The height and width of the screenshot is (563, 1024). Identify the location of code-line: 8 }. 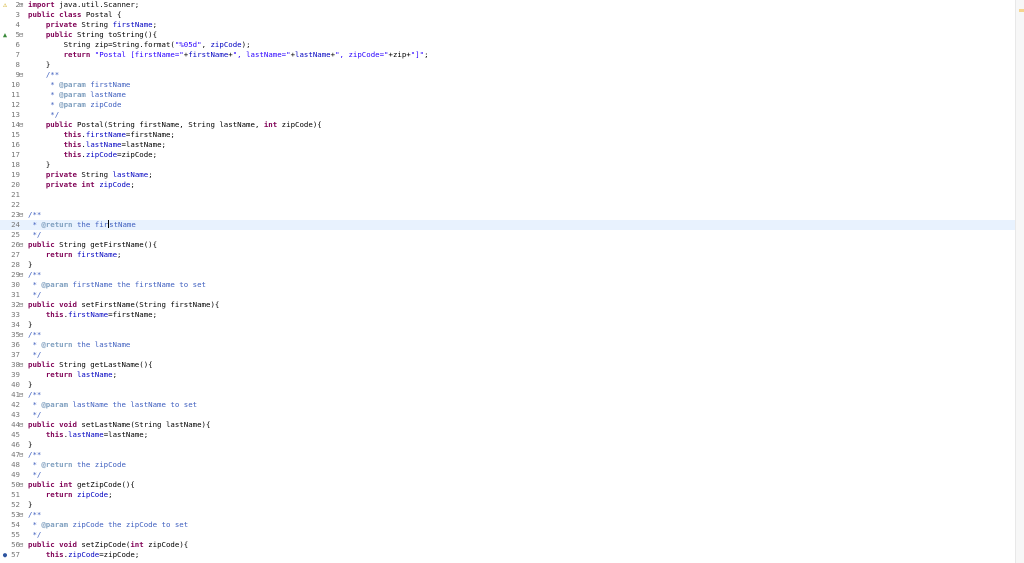
(507, 65).